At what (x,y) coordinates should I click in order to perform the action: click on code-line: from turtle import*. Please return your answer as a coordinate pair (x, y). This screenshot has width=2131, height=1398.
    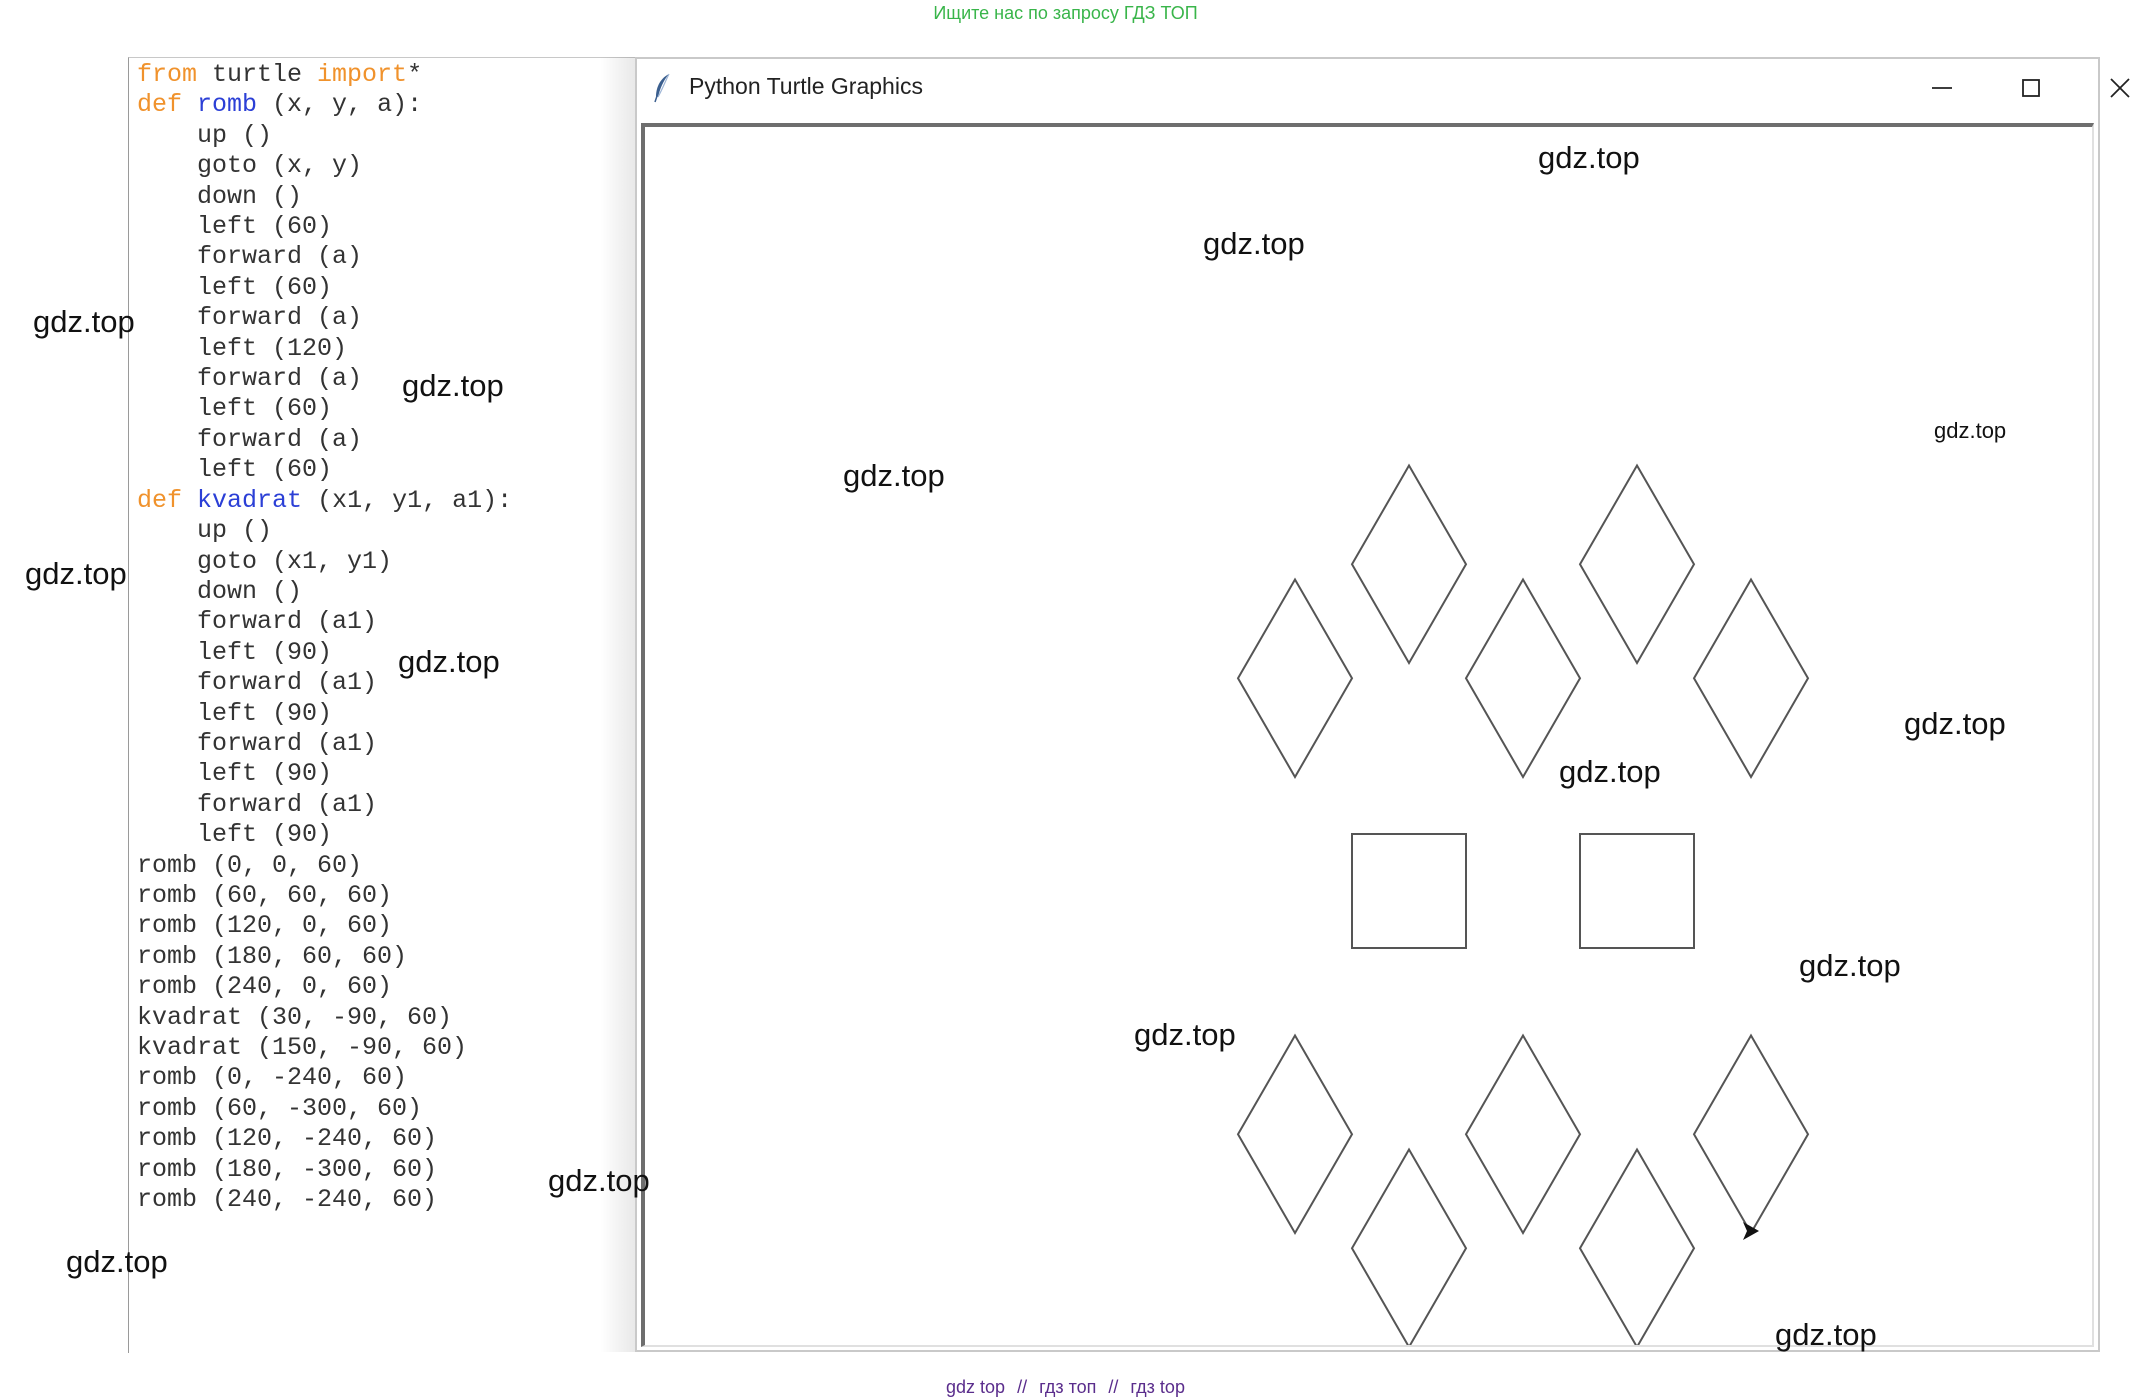
    Looking at the image, I should click on (279, 74).